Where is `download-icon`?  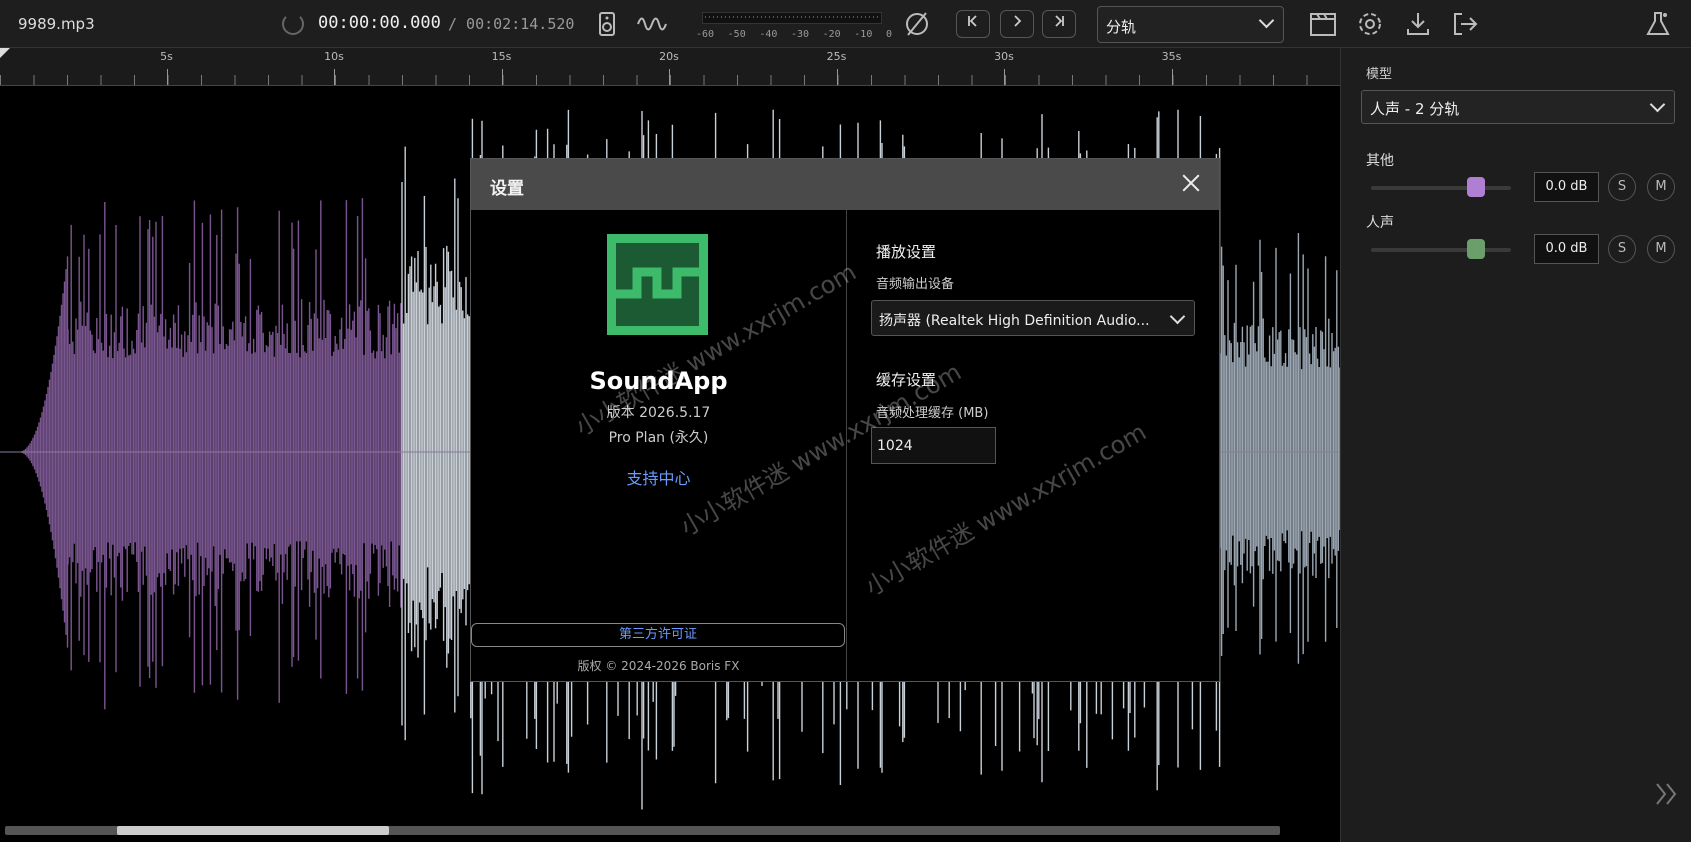 download-icon is located at coordinates (1418, 24).